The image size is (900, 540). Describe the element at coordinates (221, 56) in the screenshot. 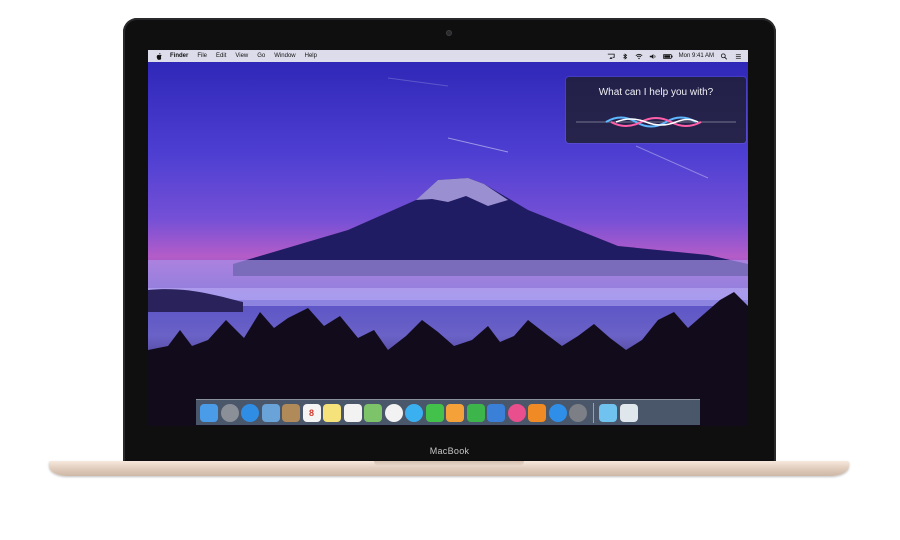

I see `menu-edit: Edit` at that location.